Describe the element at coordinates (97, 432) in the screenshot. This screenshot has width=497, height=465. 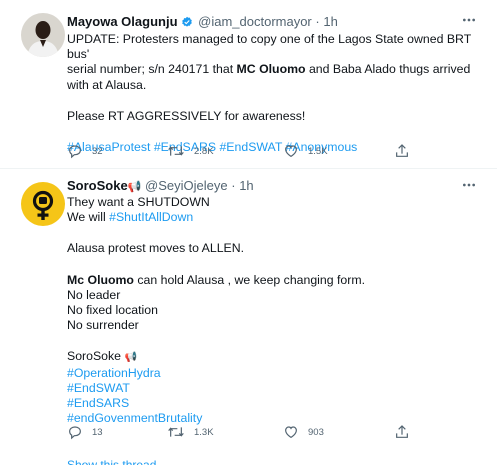
I see `reply-count: 13` at that location.